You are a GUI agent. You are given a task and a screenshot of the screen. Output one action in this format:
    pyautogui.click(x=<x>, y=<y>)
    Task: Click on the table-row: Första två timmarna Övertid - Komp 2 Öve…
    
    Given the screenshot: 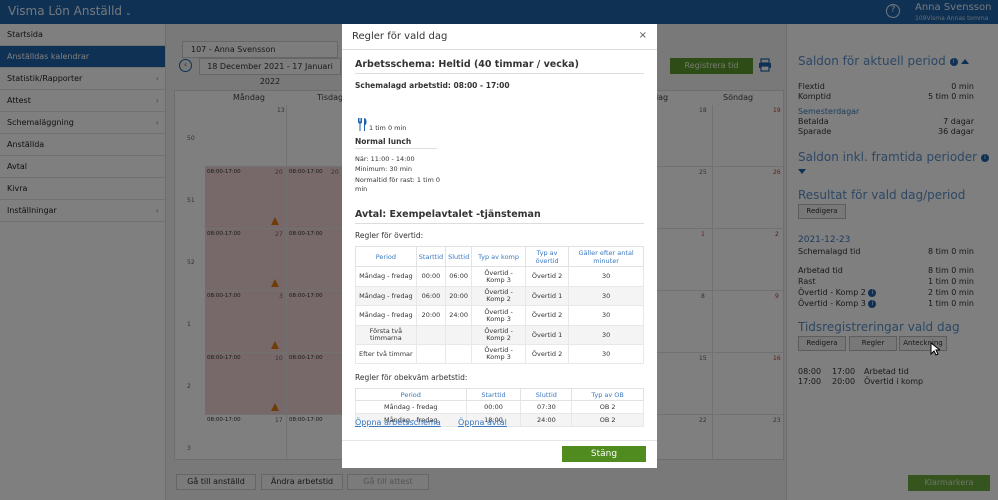 What is the action you would take?
    pyautogui.click(x=499, y=335)
    